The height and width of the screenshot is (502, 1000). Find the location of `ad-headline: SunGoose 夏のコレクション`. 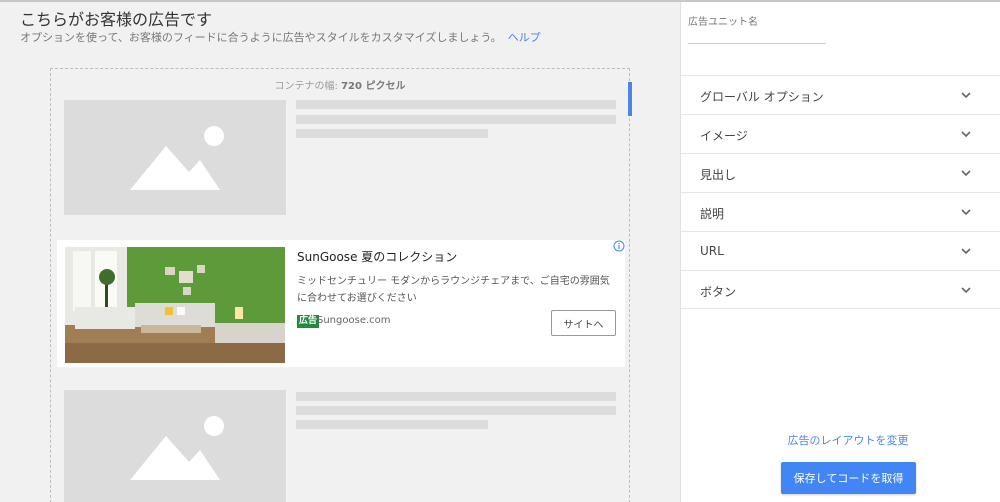

ad-headline: SunGoose 夏のコレクション is located at coordinates (377, 256).